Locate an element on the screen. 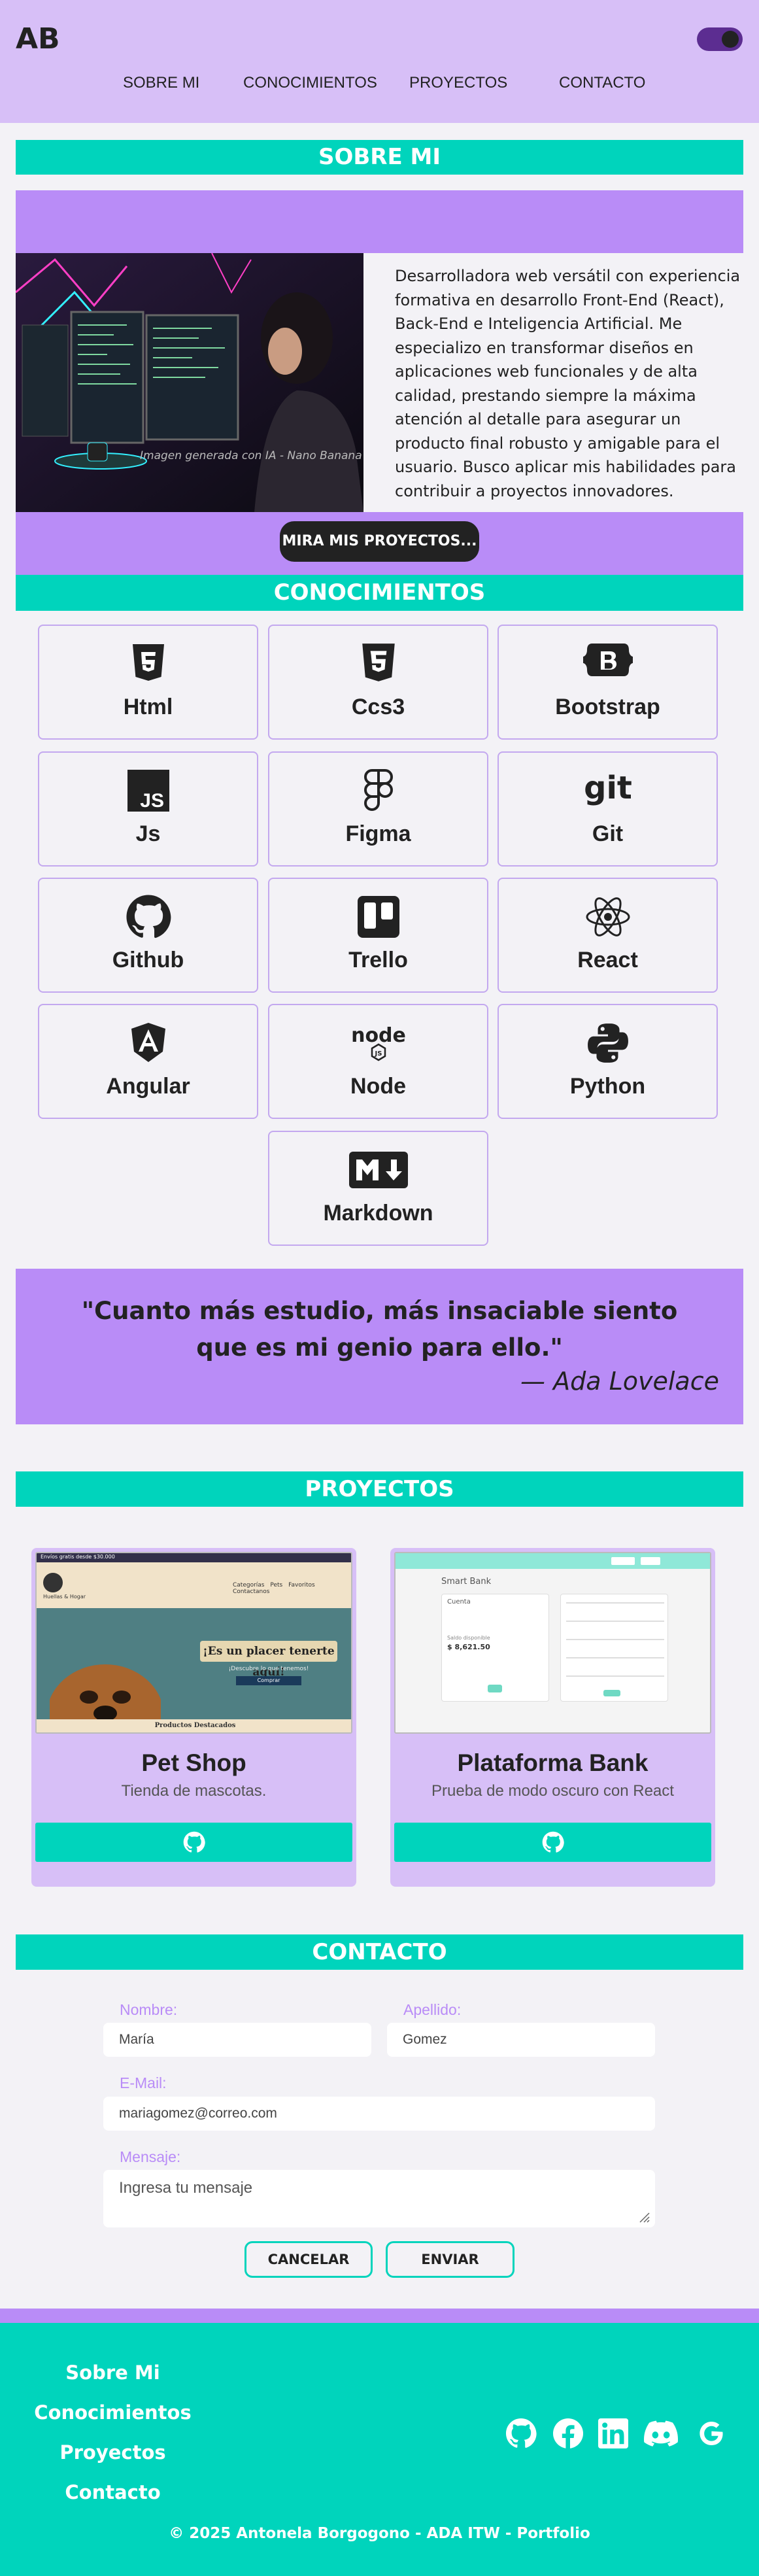 The image size is (759, 2576). css3-icon is located at coordinates (378, 664).